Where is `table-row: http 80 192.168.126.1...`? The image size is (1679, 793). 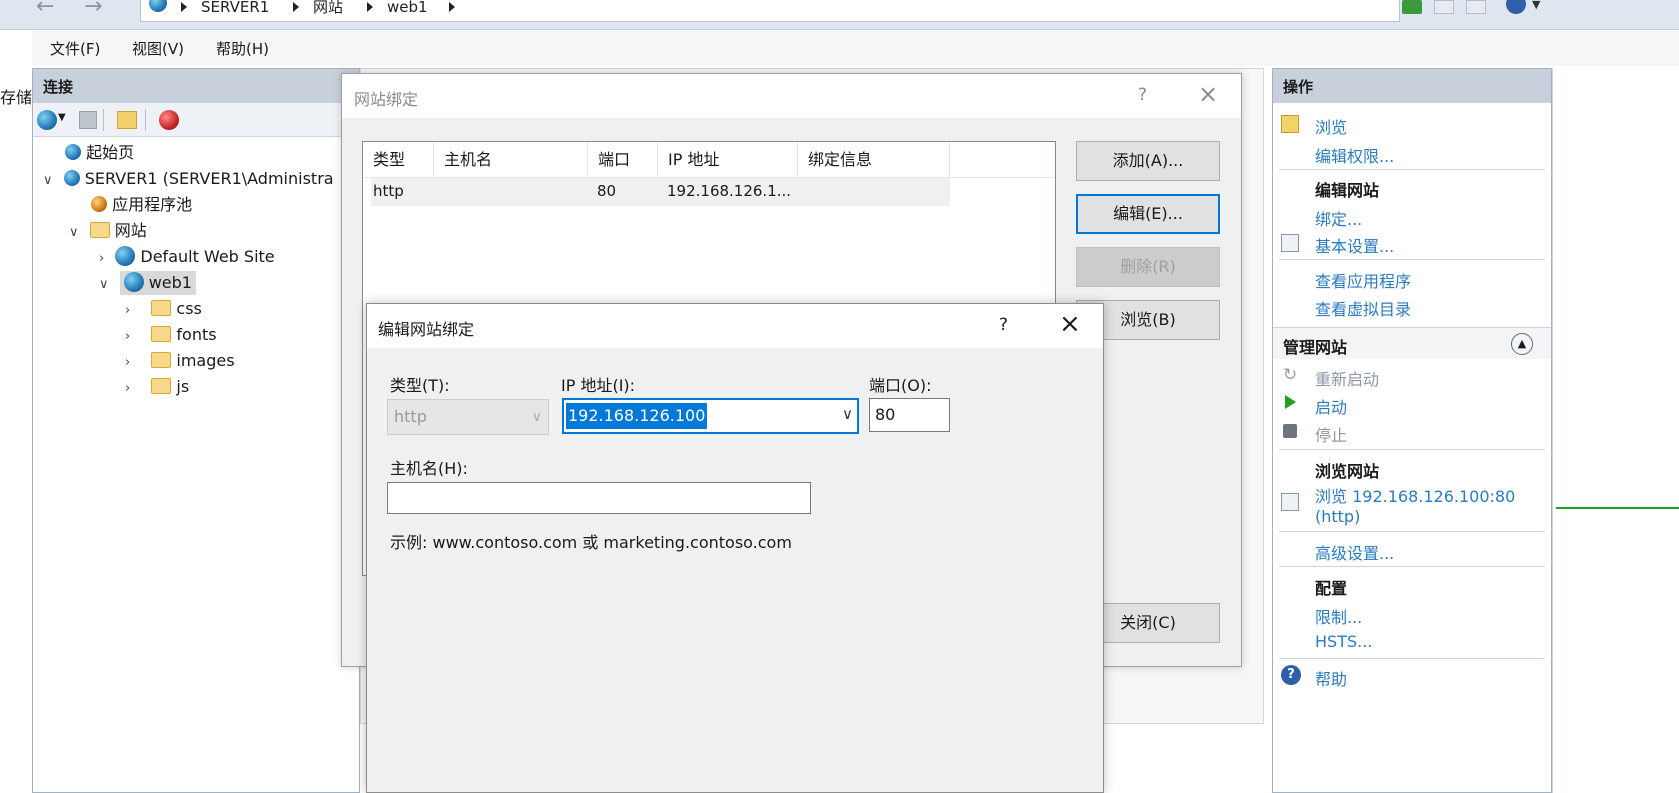 table-row: http 80 192.168.126.1... is located at coordinates (660, 192).